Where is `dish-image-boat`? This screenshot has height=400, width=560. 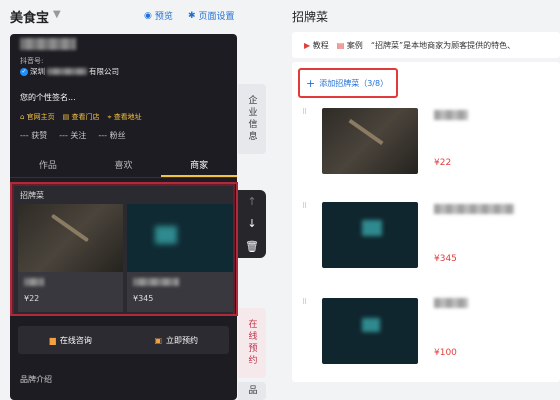
dish-image-boat is located at coordinates (70, 238).